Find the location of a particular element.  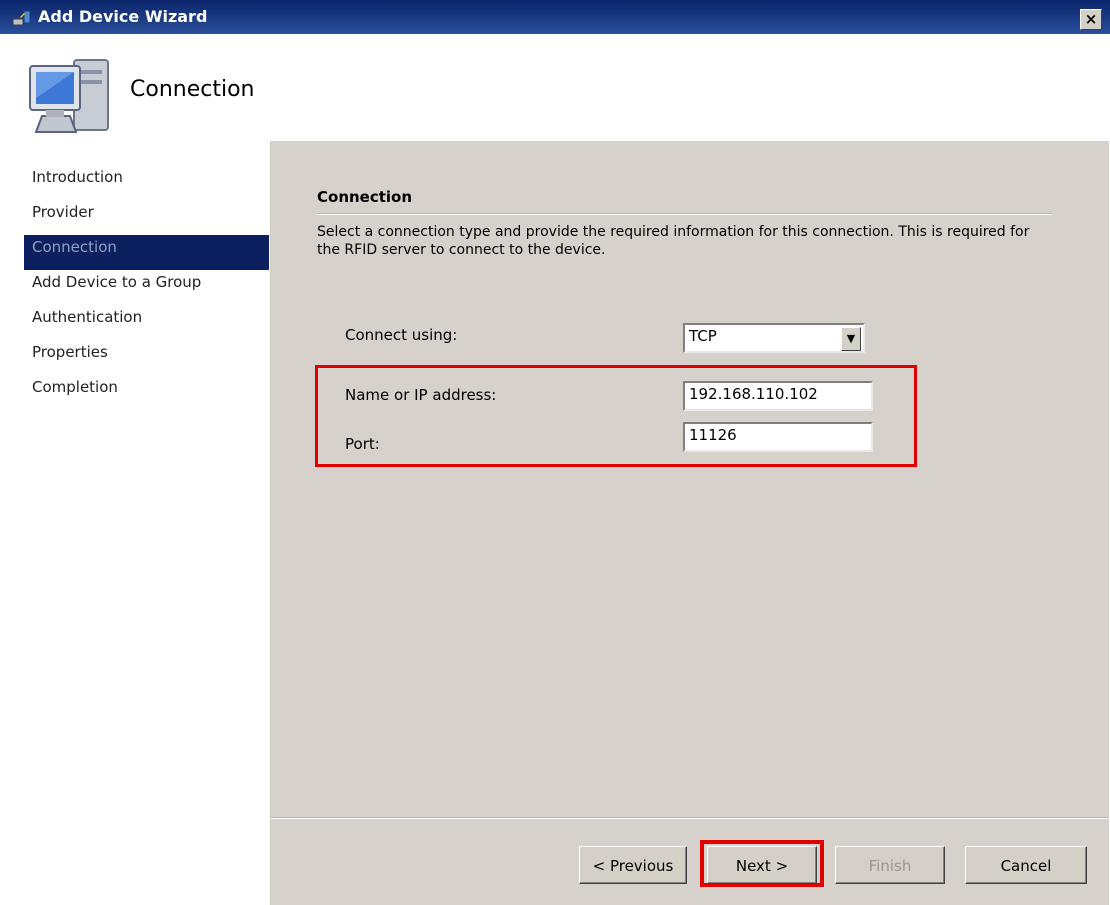

connect-using-label: Connect using: is located at coordinates (401, 335).